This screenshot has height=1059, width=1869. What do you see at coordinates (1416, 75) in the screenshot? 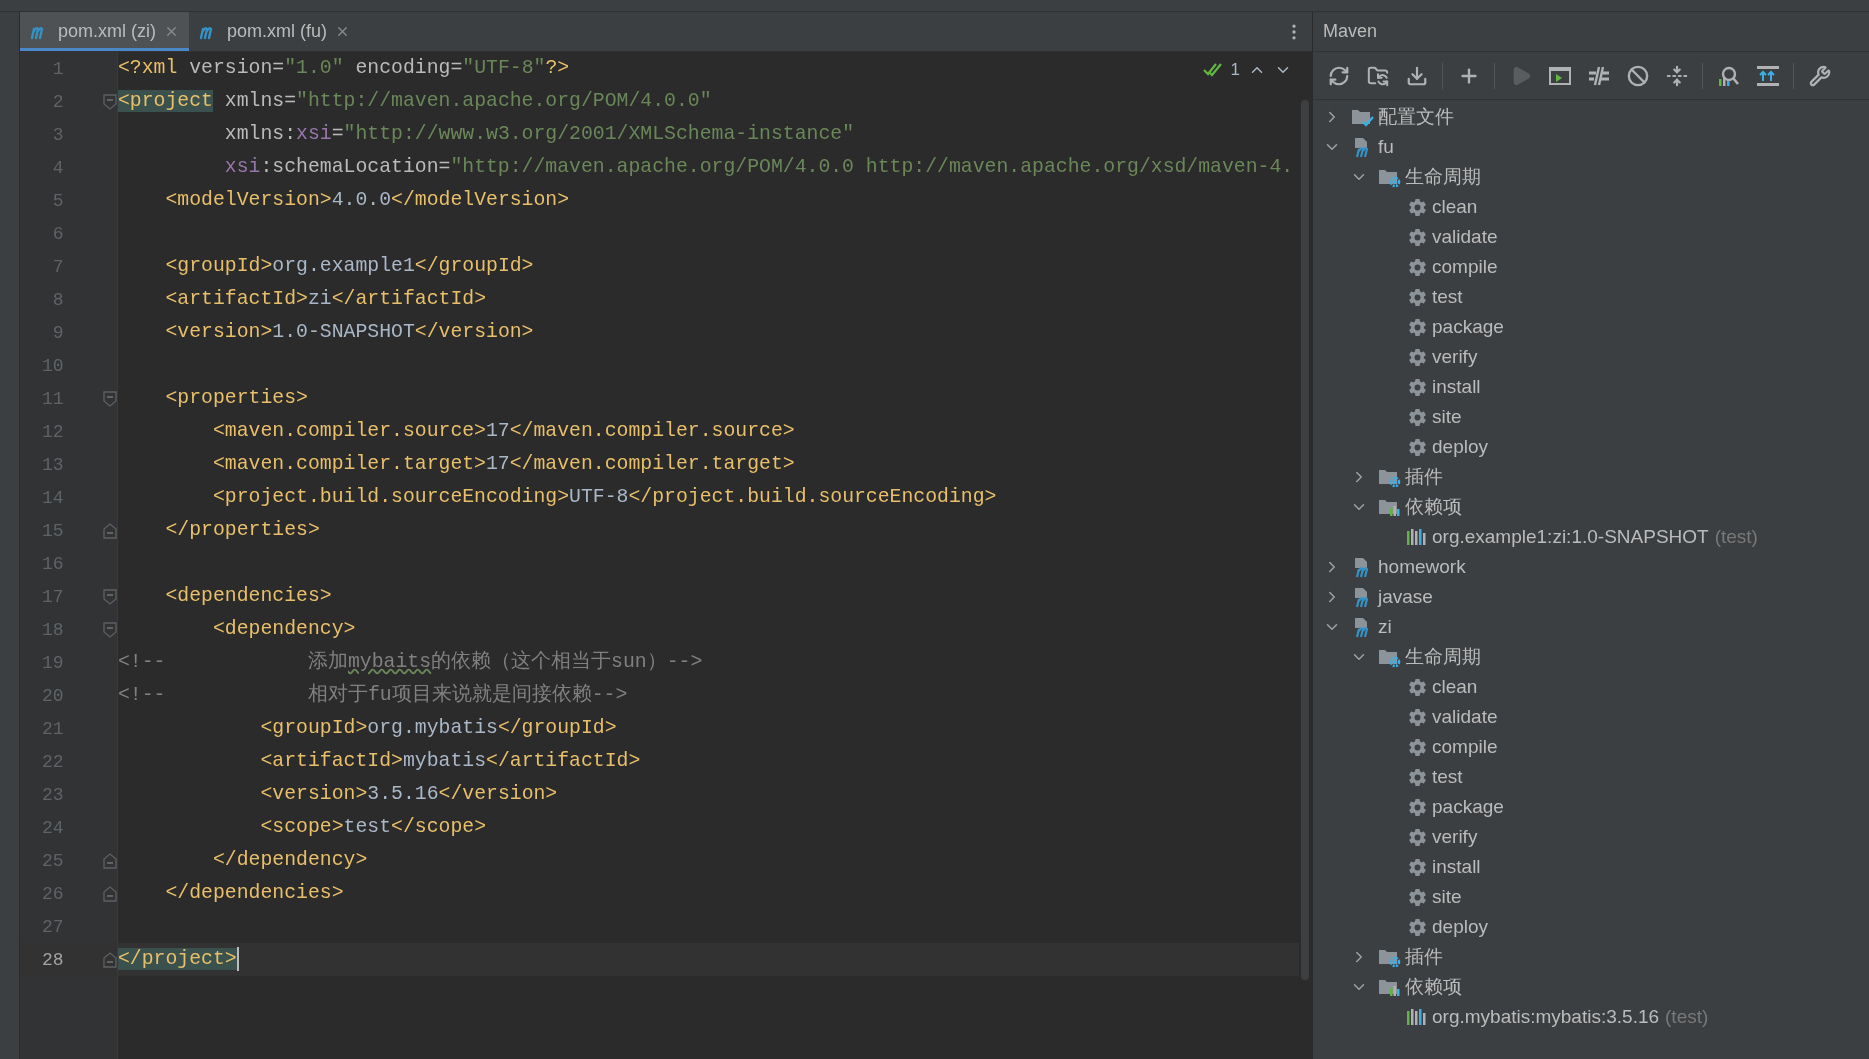
I see `download-icon` at bounding box center [1416, 75].